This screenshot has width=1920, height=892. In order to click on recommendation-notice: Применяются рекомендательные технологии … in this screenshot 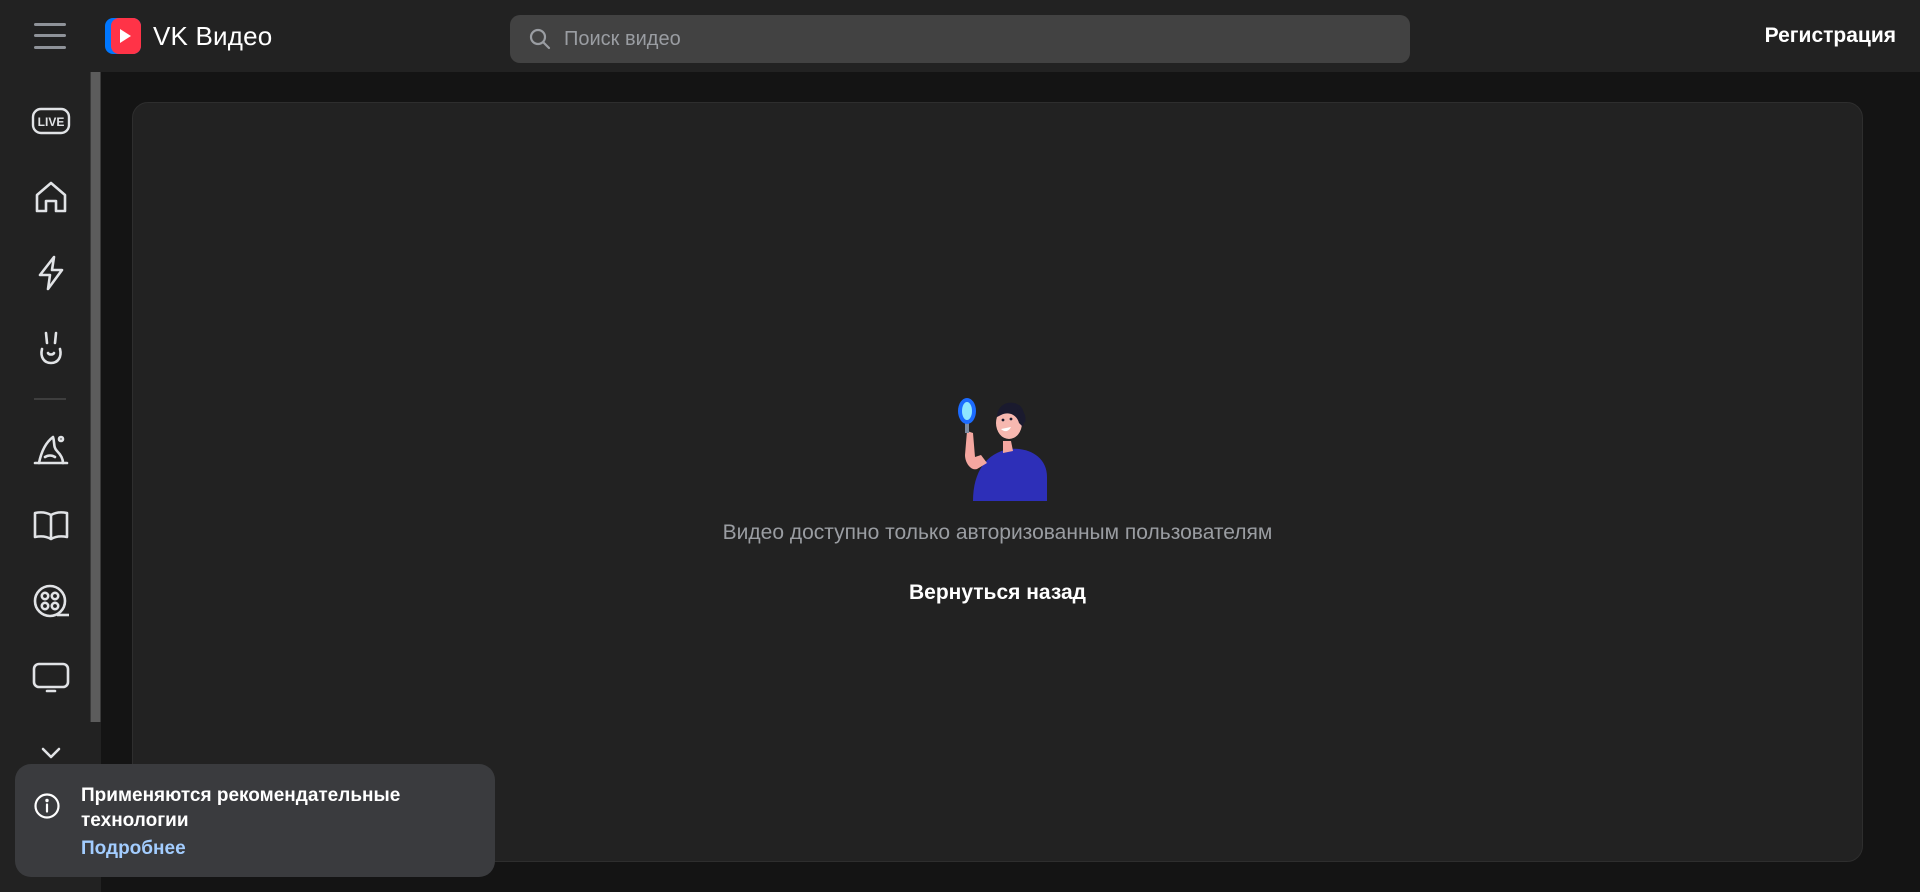, I will do `click(255, 820)`.